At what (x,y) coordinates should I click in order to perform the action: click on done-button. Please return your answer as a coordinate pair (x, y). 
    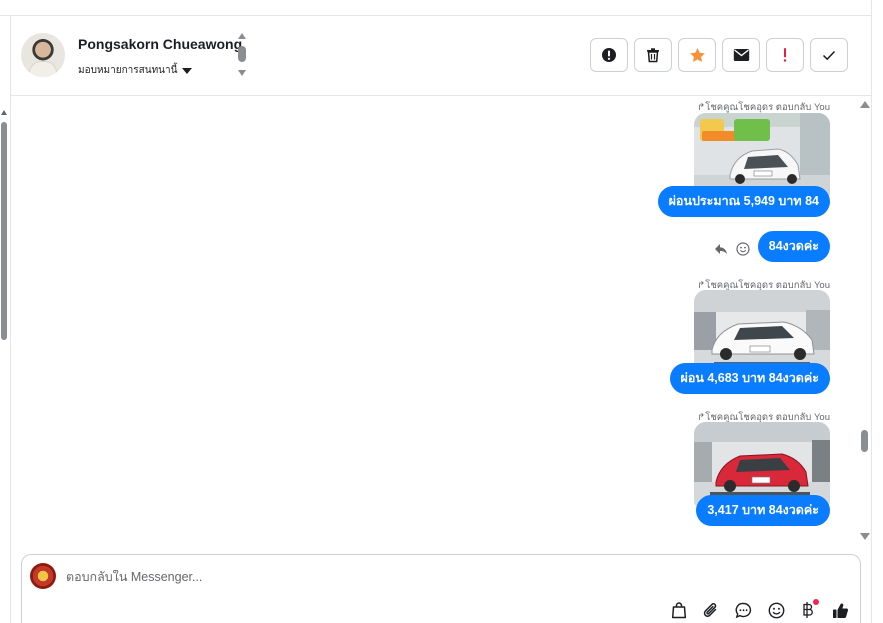
    Looking at the image, I should click on (829, 55).